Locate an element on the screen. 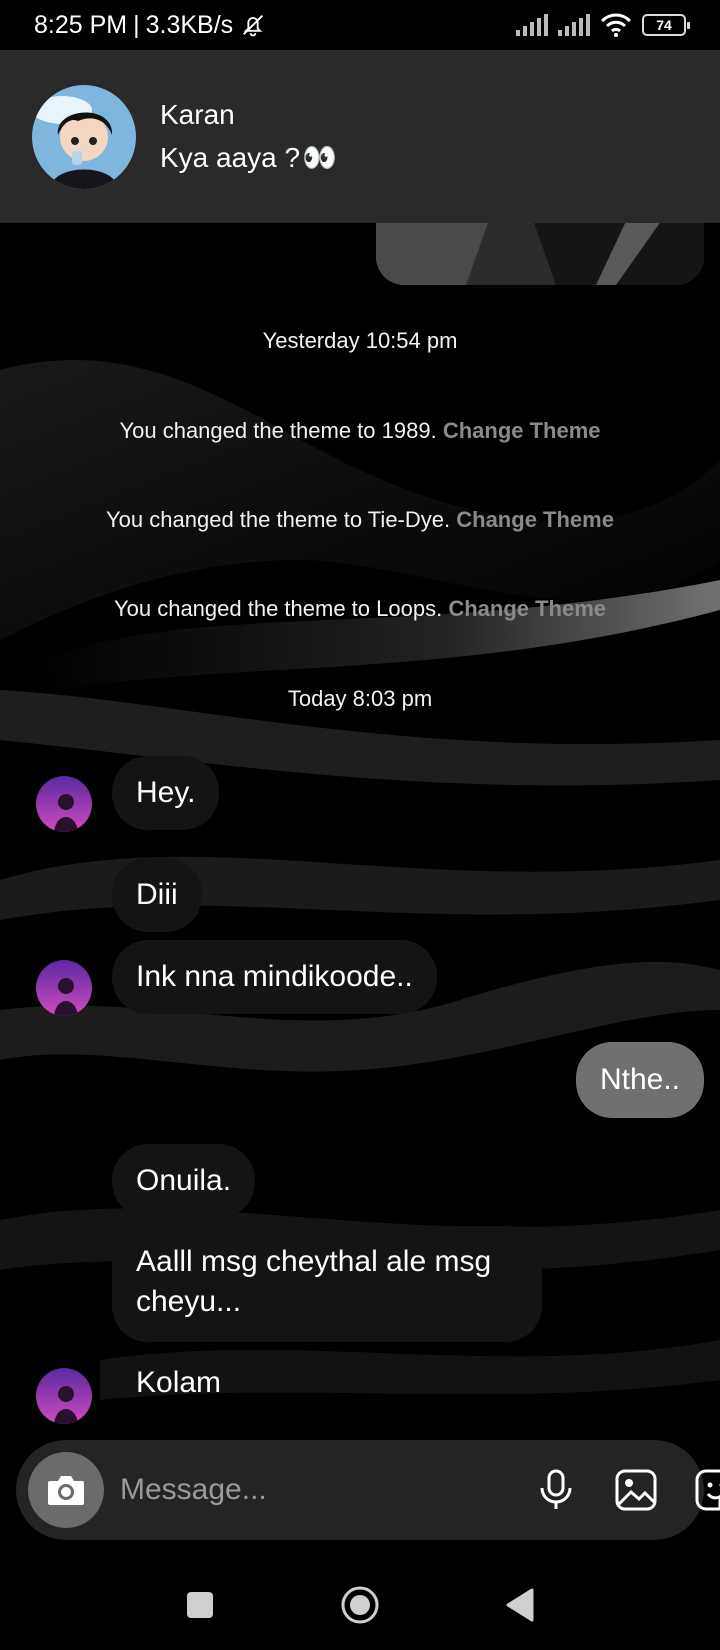 This screenshot has height=1650, width=720. system-nav-bar is located at coordinates (360, 1605).